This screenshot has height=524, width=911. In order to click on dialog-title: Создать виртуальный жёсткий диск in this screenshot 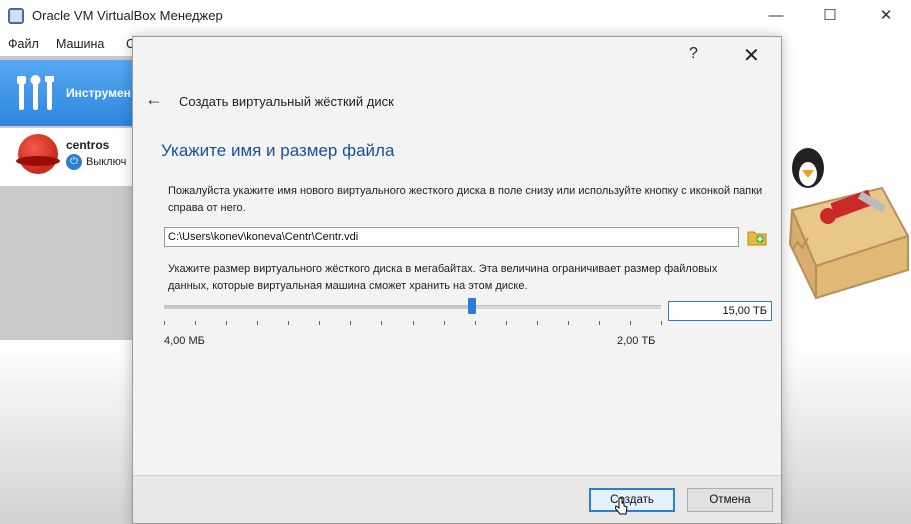, I will do `click(286, 101)`.